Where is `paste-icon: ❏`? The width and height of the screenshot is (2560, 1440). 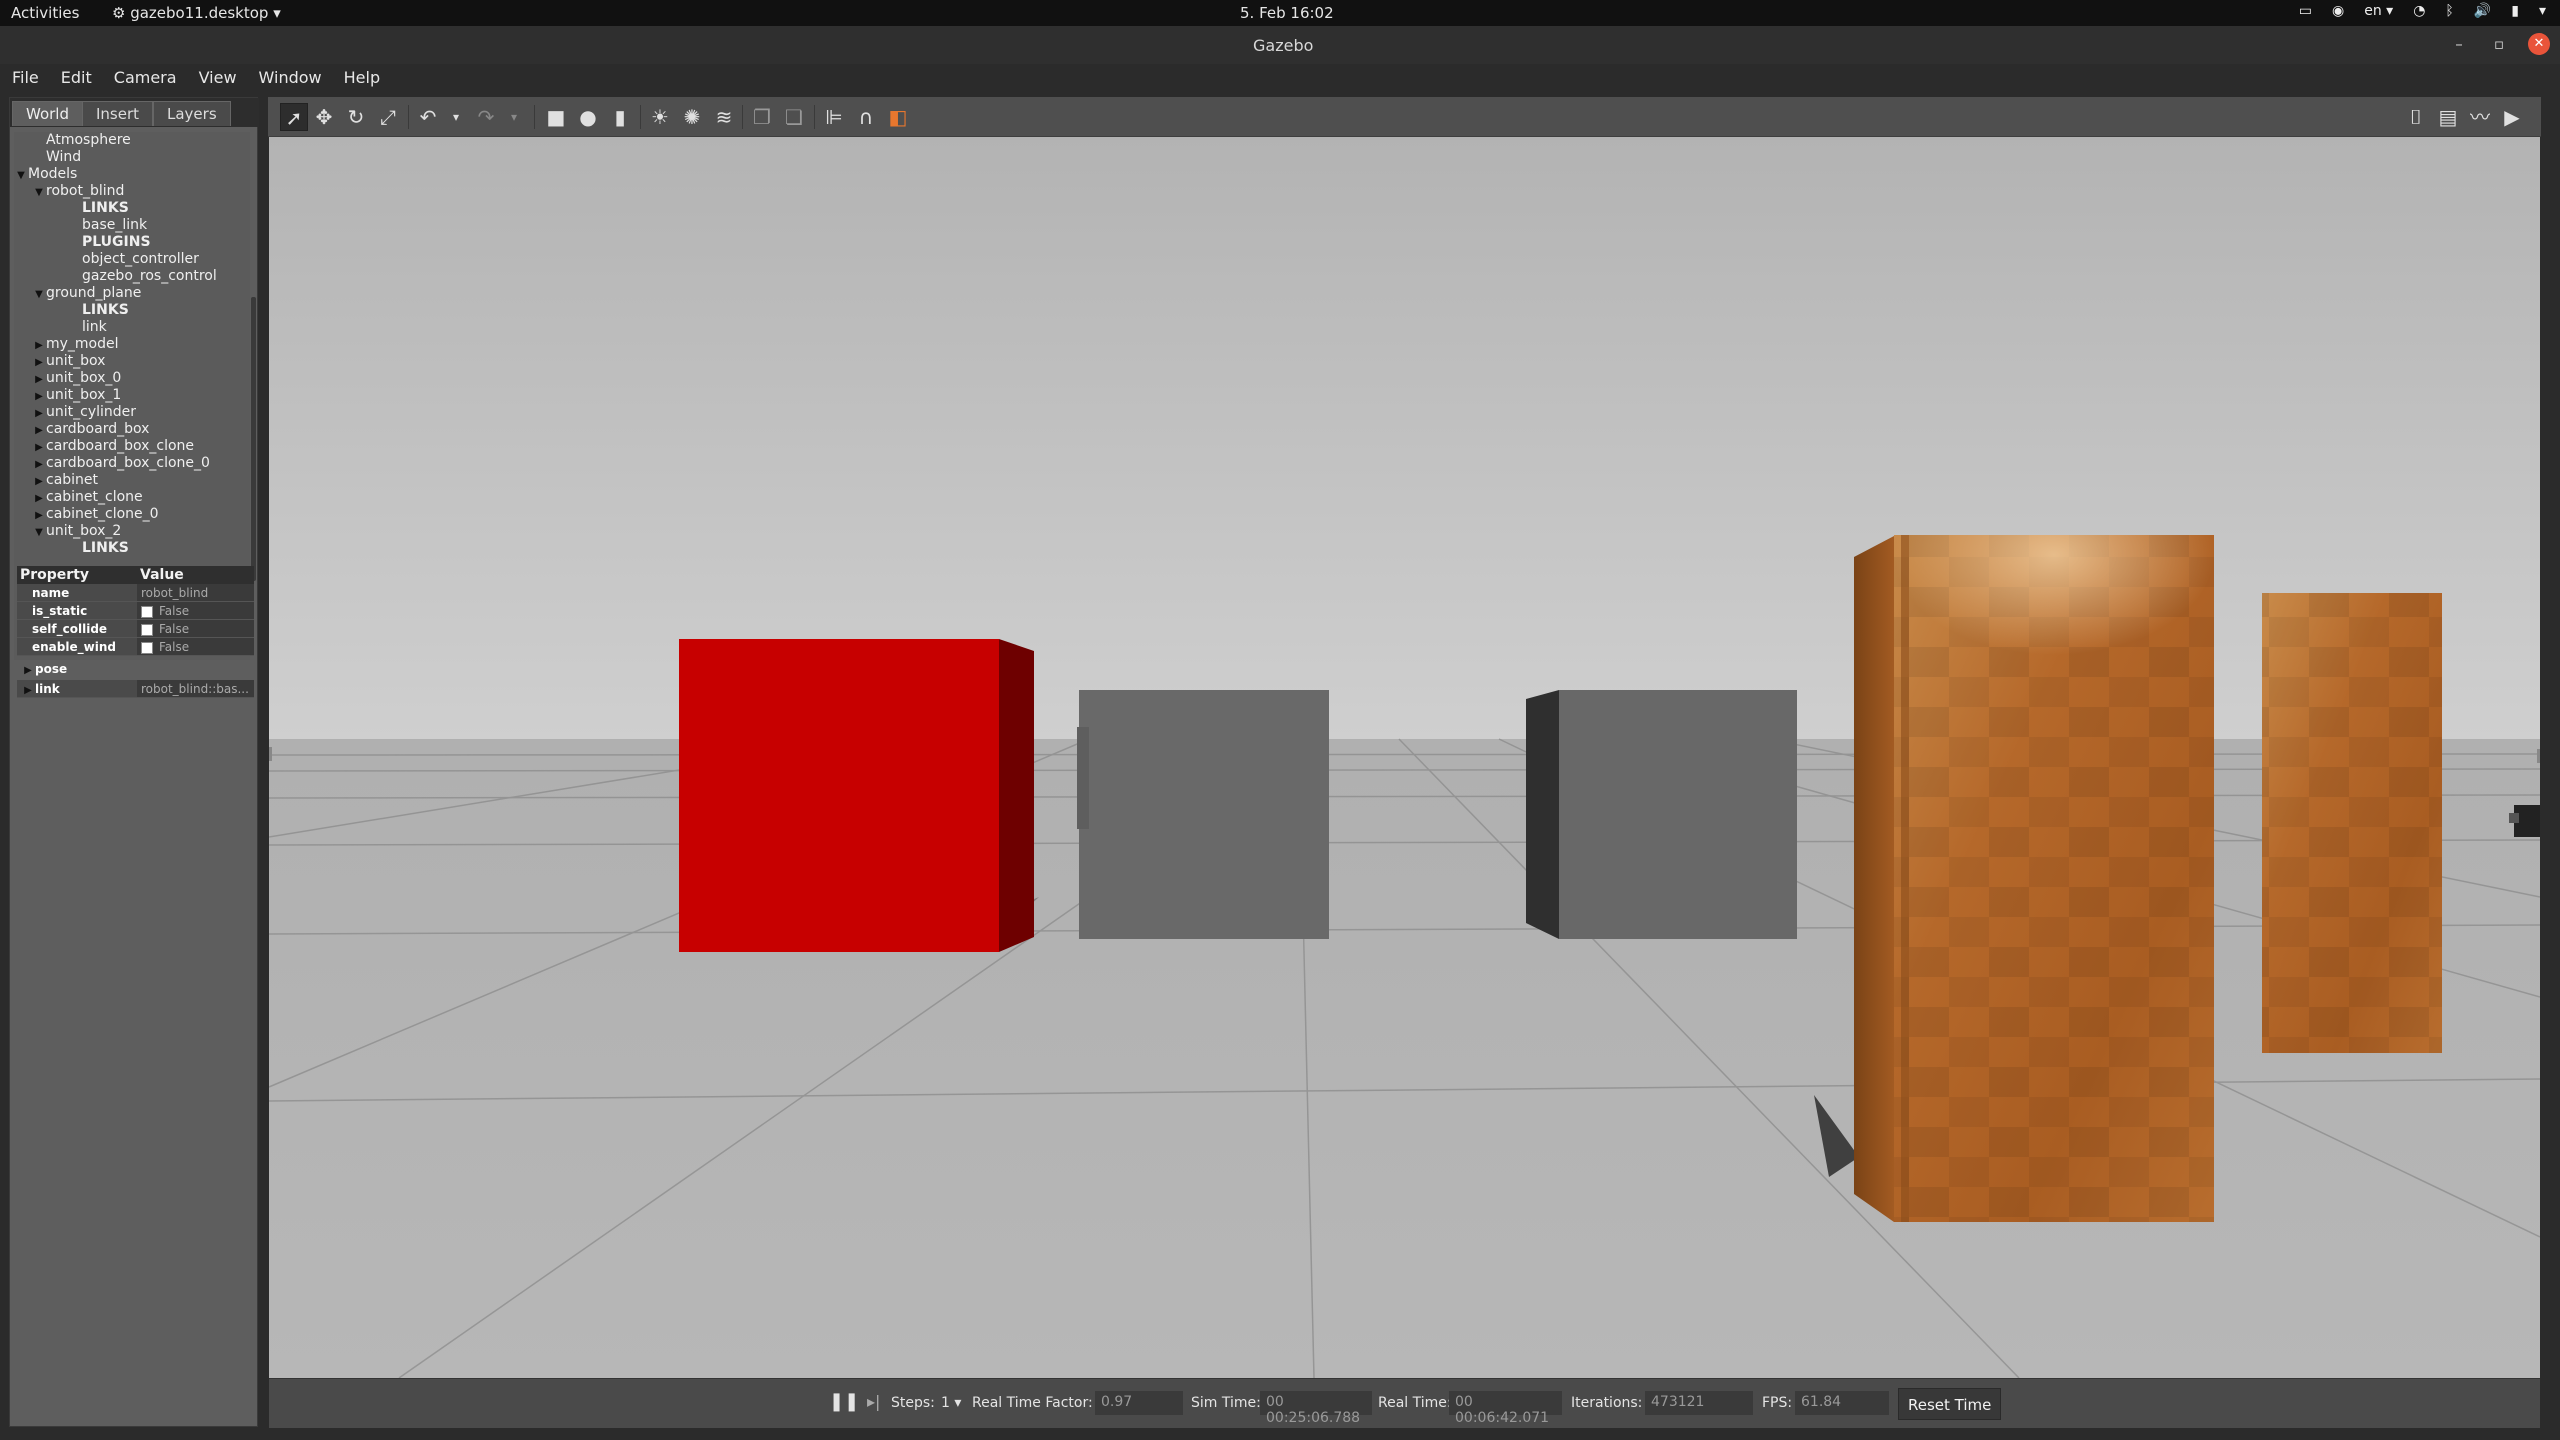
paste-icon: ❏ is located at coordinates (794, 117).